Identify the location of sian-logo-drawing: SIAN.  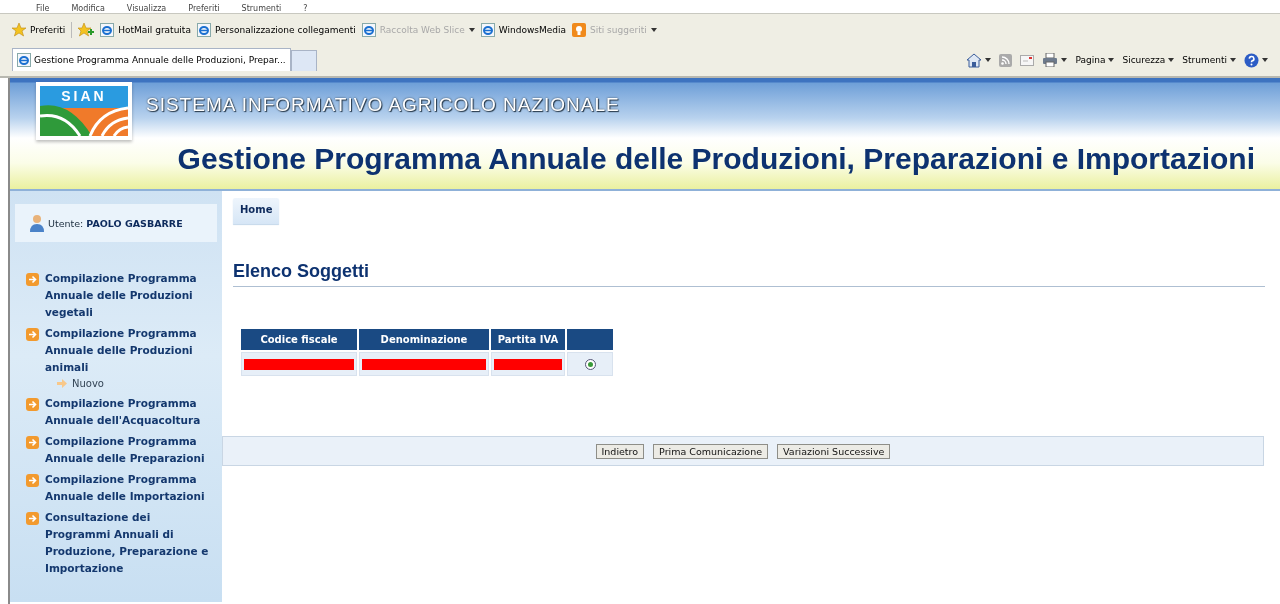
(84, 111).